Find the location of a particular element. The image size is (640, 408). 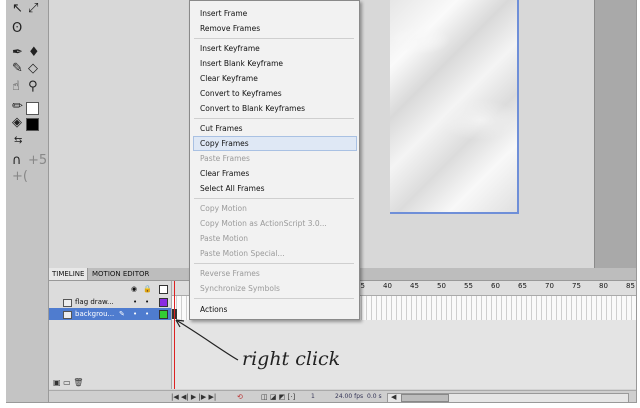

annotation-text: right click is located at coordinates (291, 359).